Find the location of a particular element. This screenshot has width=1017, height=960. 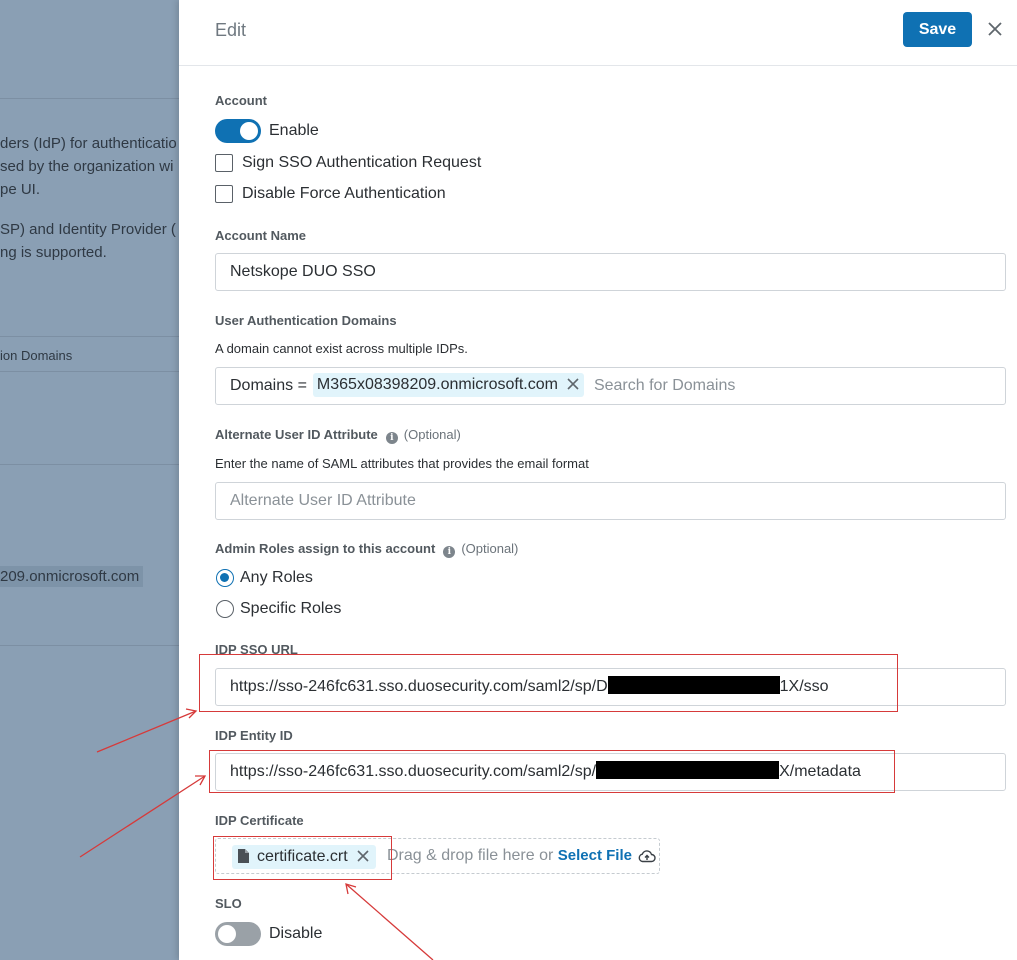

slo-label: SLO is located at coordinates (228, 903).